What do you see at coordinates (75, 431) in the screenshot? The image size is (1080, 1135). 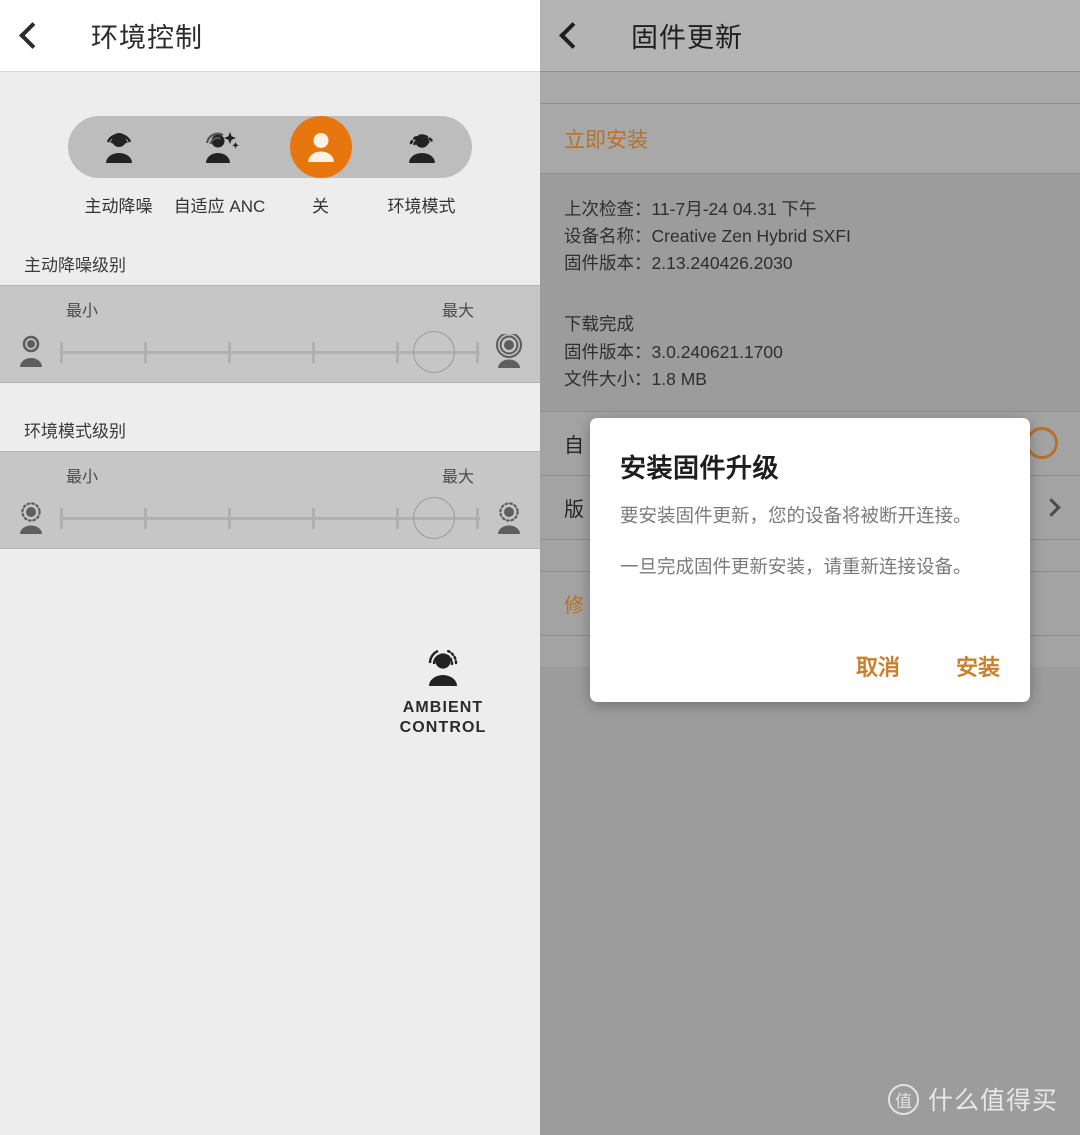 I see `ambient-level-label: 环境模式级别` at bounding box center [75, 431].